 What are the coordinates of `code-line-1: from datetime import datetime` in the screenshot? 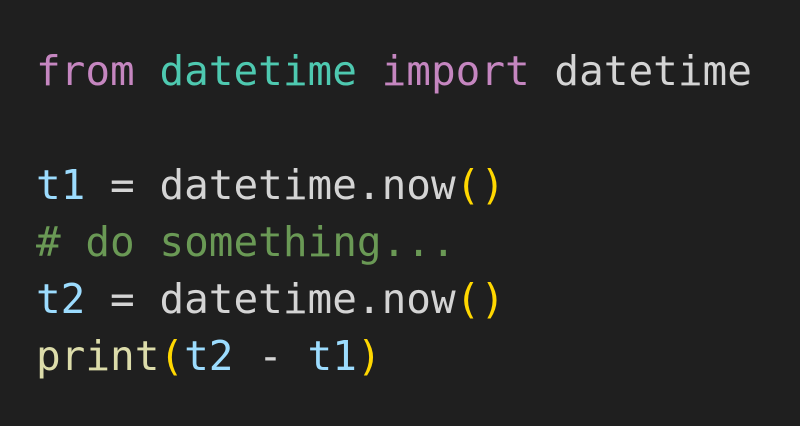 It's located at (418, 71).